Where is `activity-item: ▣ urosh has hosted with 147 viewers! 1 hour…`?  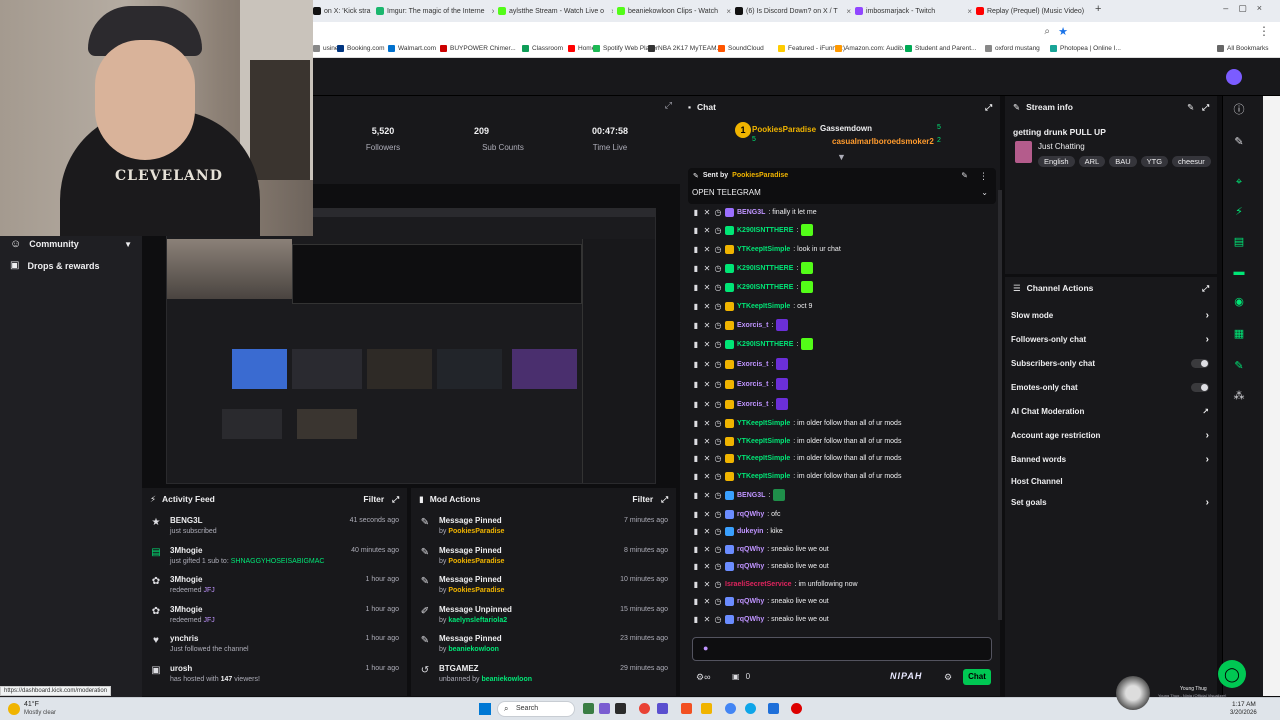
activity-item: ▣ urosh has hosted with 147 viewers! 1 hour… is located at coordinates (274, 676).